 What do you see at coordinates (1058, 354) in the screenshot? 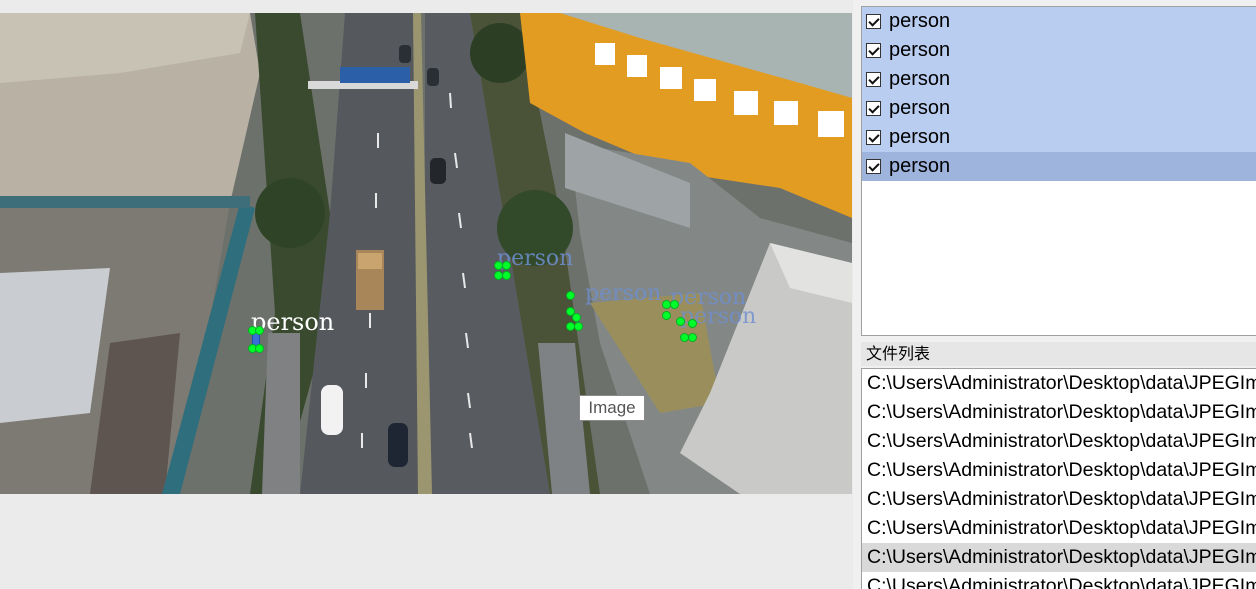
I see `file-list-title: 文件列表` at bounding box center [1058, 354].